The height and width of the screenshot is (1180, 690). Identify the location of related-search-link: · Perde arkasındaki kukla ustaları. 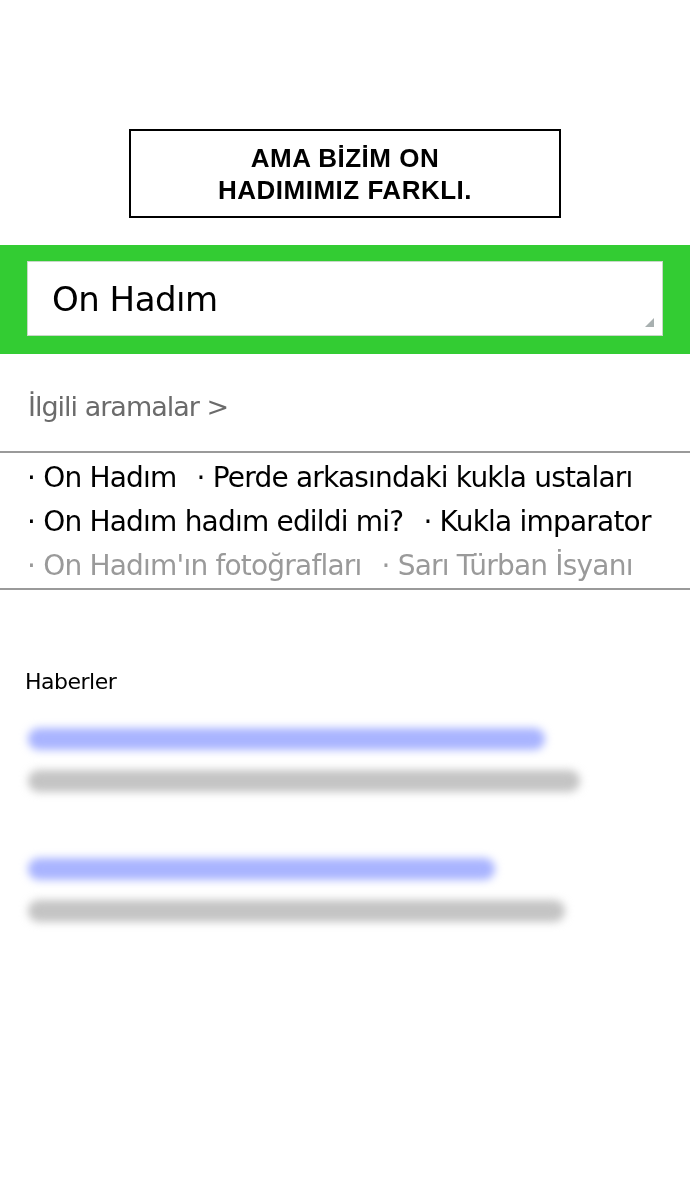
(414, 477).